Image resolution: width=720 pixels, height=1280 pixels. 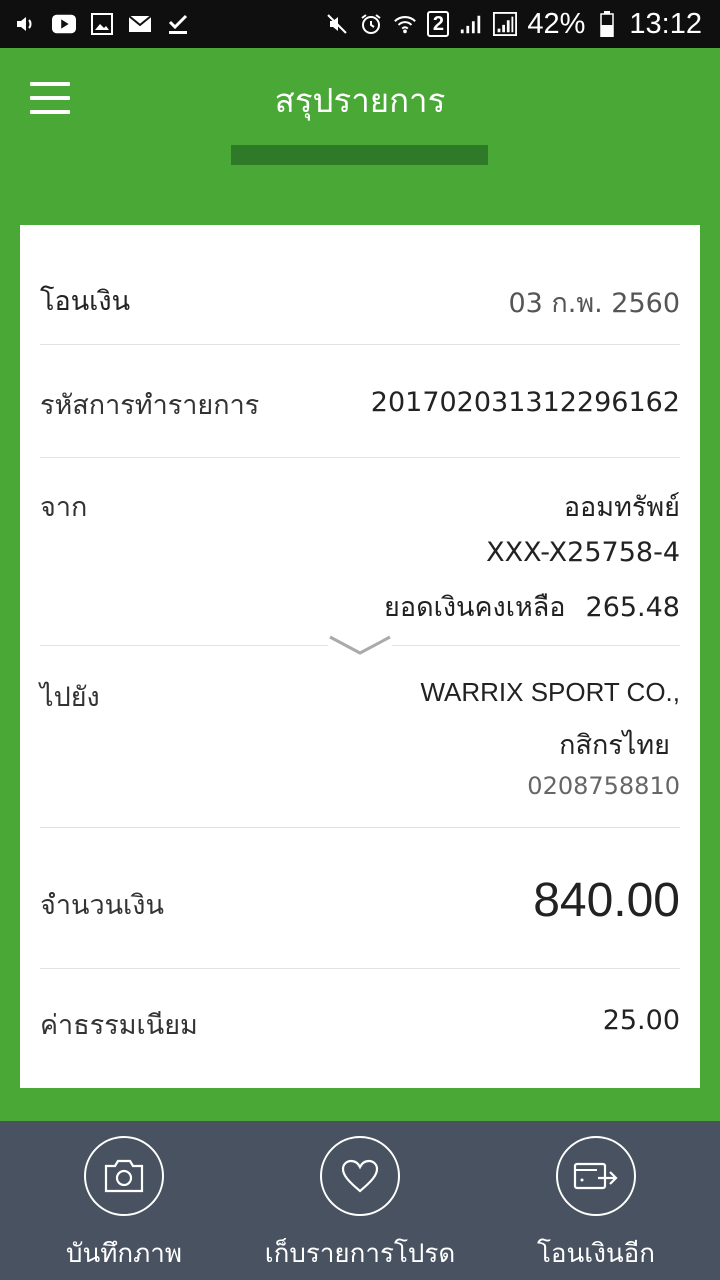 I want to click on youtube-icon, so click(x=64, y=24).